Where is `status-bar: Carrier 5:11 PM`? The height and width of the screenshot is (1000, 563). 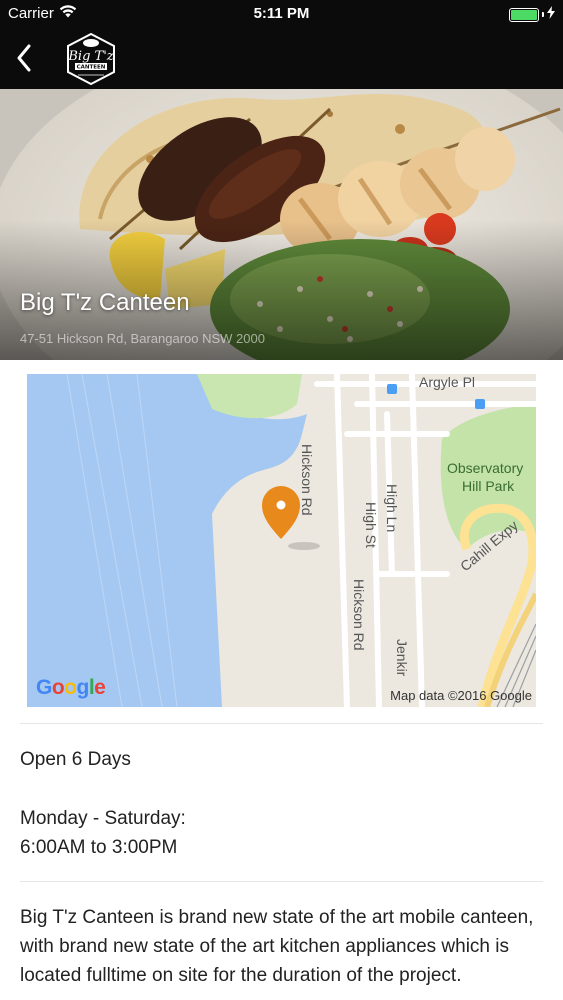
status-bar: Carrier 5:11 PM is located at coordinates (281, 14).